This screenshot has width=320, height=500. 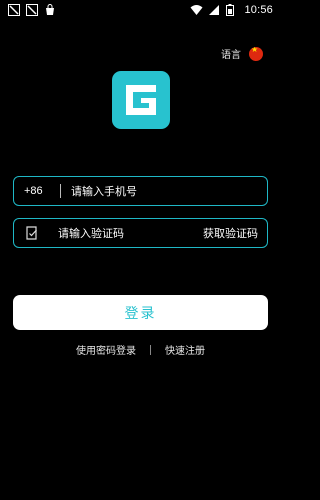 I want to click on quick-register-link: 快速注册, so click(x=185, y=349).